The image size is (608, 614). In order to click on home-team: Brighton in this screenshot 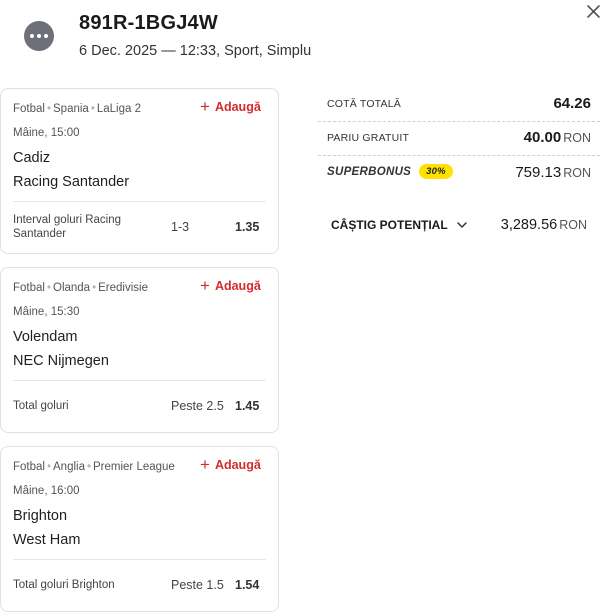, I will do `click(40, 516)`.